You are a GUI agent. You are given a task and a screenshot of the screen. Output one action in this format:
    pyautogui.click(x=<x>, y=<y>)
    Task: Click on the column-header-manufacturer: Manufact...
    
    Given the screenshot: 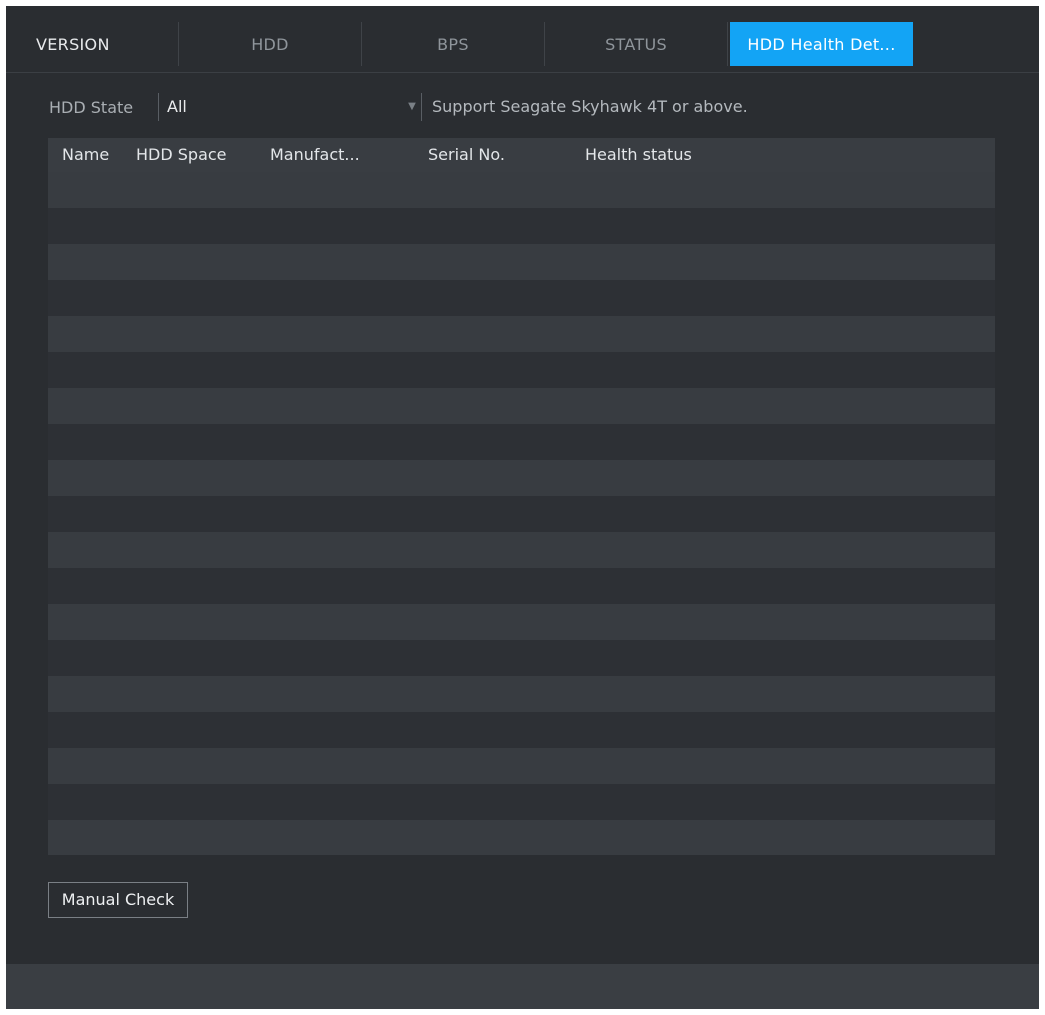 What is the action you would take?
    pyautogui.click(x=315, y=155)
    